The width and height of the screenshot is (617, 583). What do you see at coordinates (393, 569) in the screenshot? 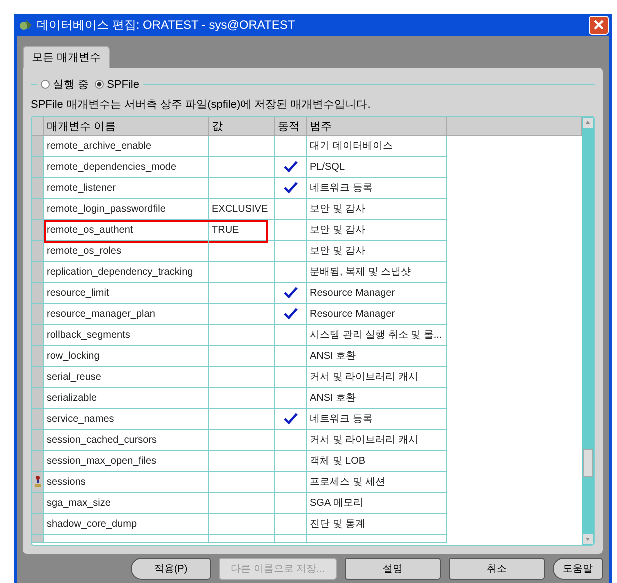
I see `dialog-button: 설명` at bounding box center [393, 569].